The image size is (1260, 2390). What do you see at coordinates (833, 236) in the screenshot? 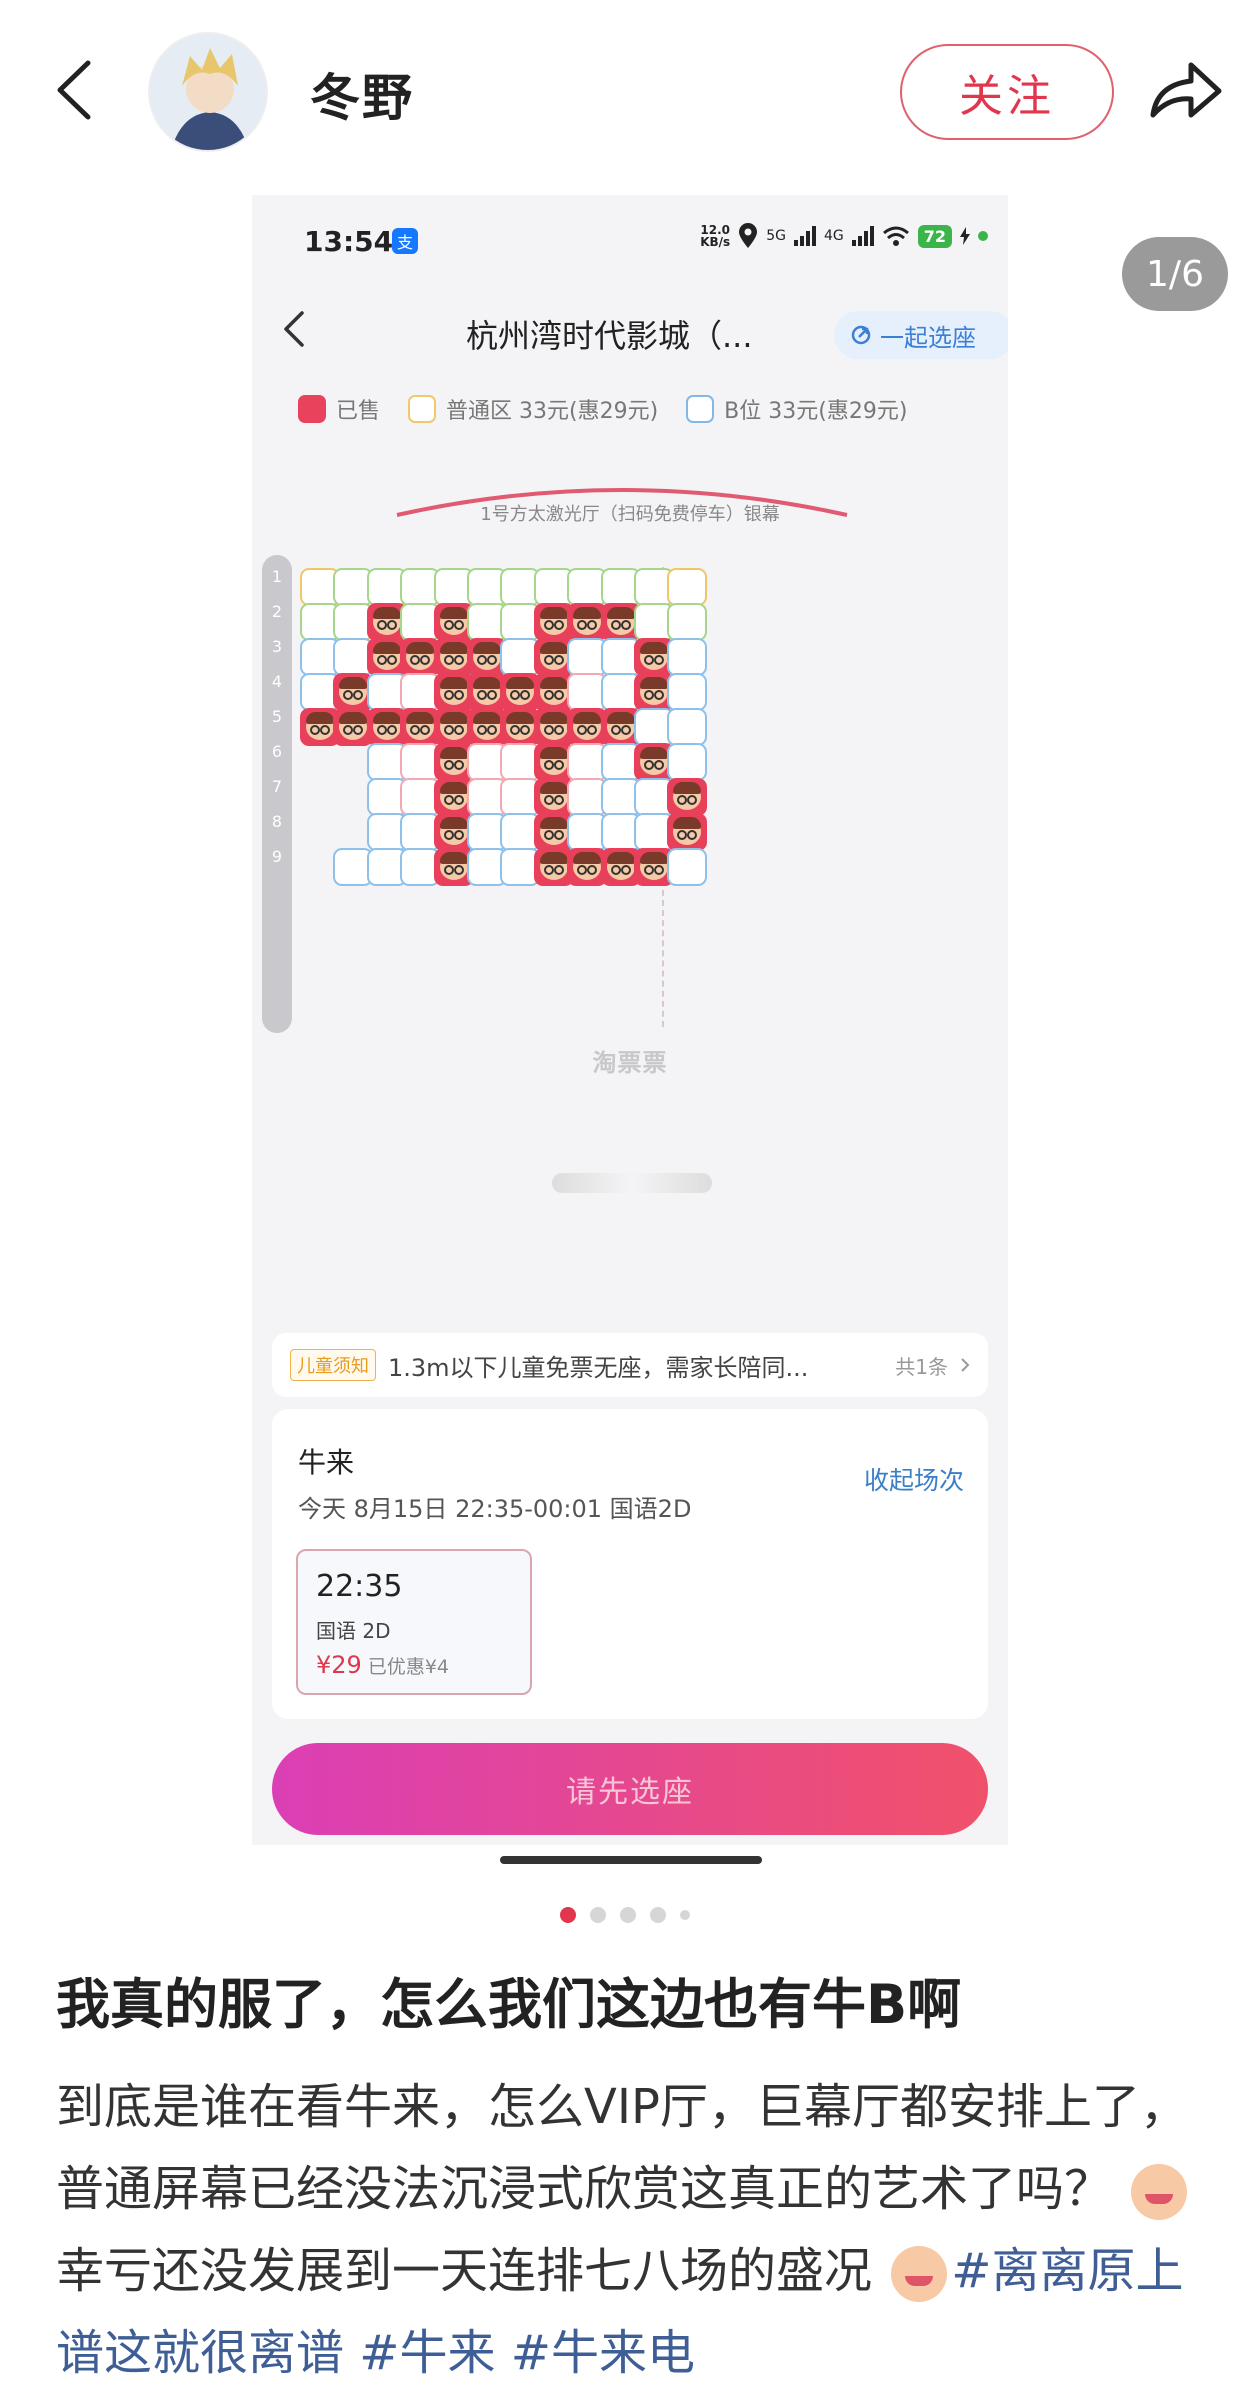
I see `signal-4g-label: 4G` at bounding box center [833, 236].